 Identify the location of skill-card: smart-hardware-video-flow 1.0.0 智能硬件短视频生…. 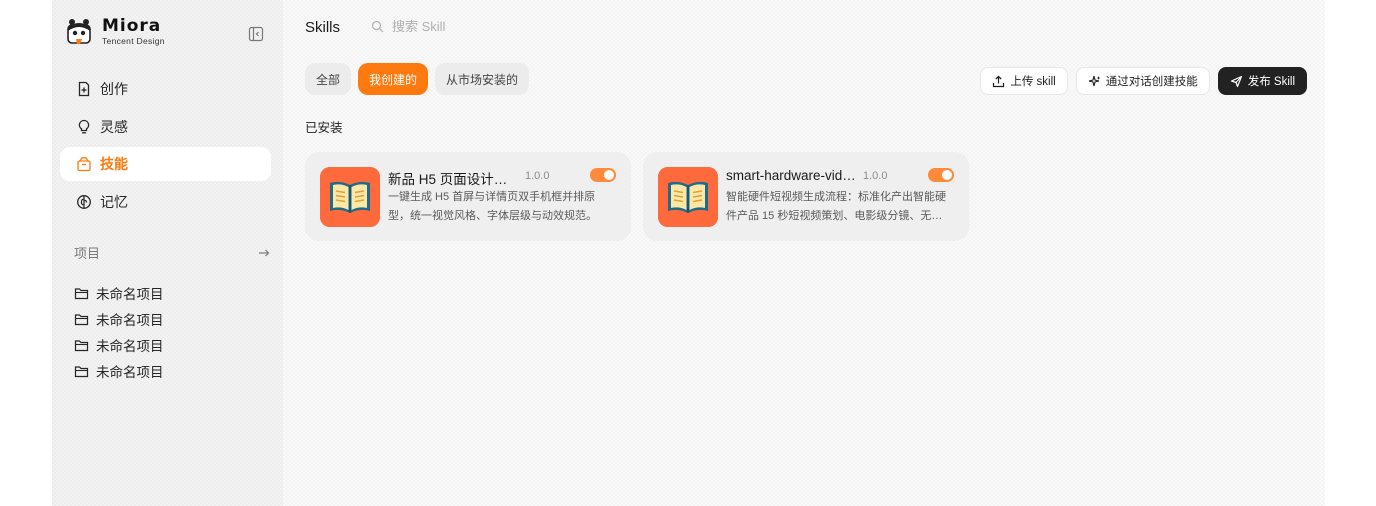
(806, 196).